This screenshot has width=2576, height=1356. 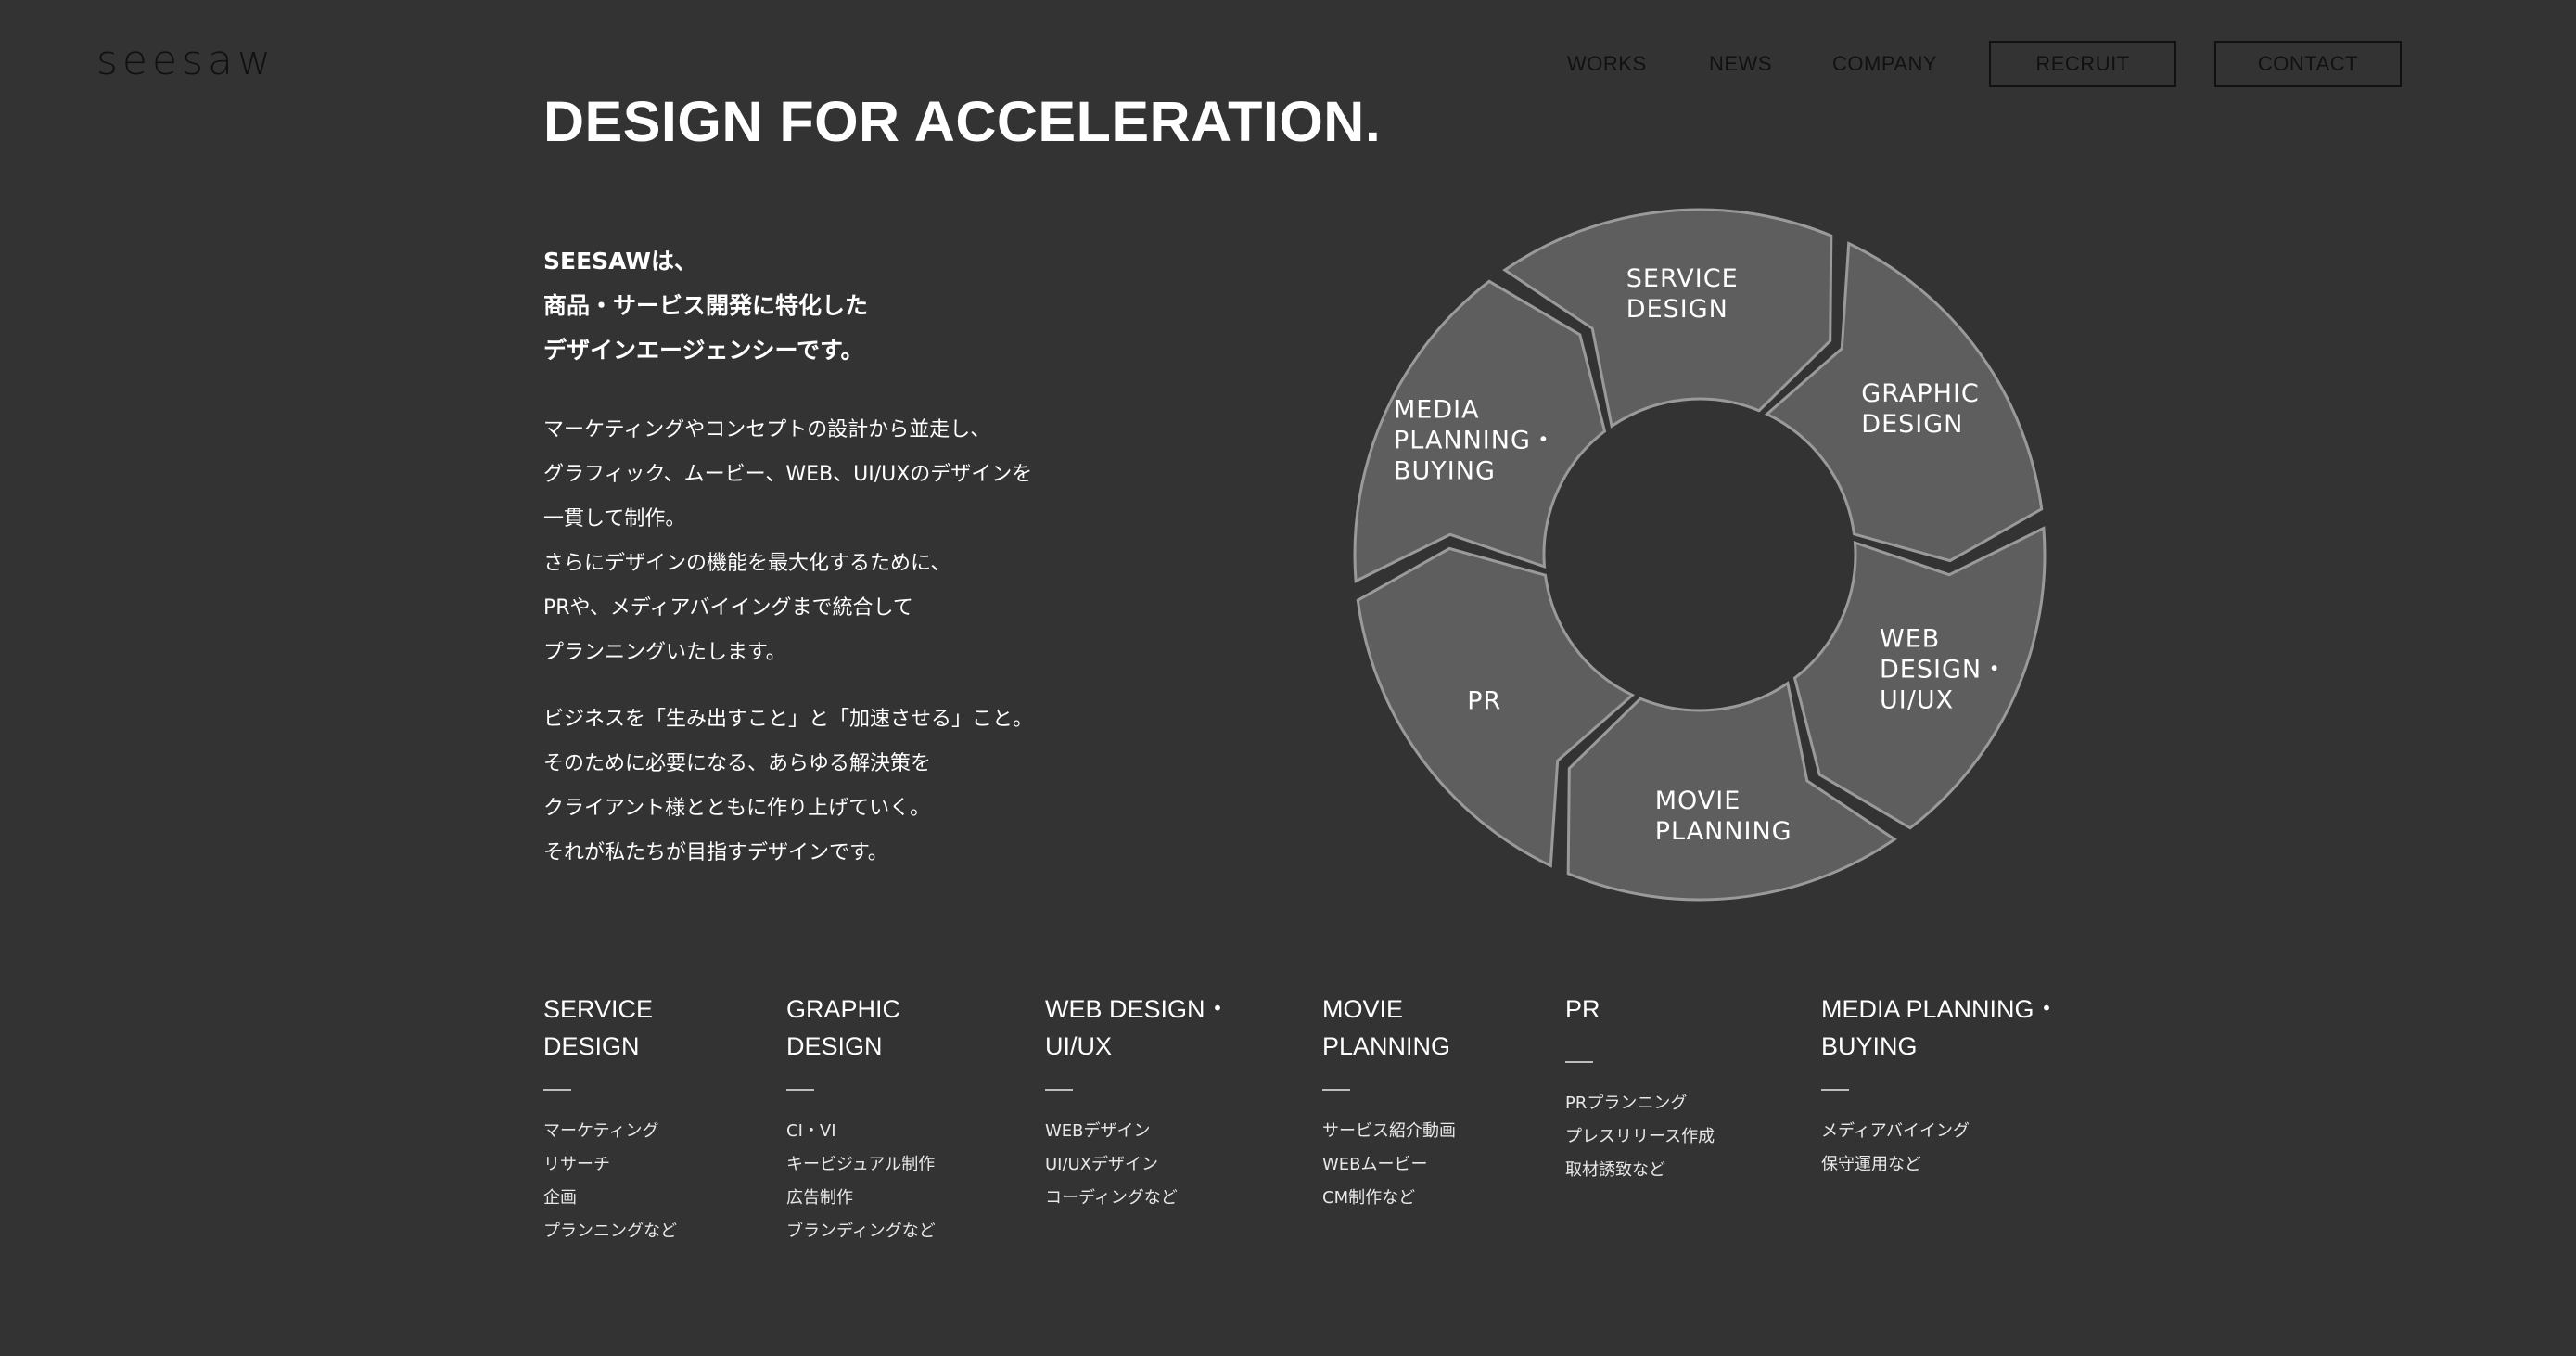 I want to click on intro-body-line: それが私たちが目指すデザインです。, so click(x=715, y=852).